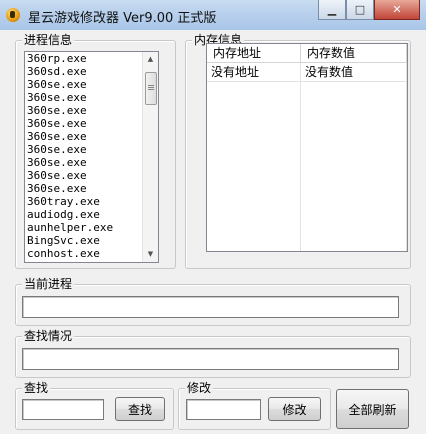 This screenshot has height=434, width=426. What do you see at coordinates (48, 336) in the screenshot?
I see `search-status-title: 查找情况` at bounding box center [48, 336].